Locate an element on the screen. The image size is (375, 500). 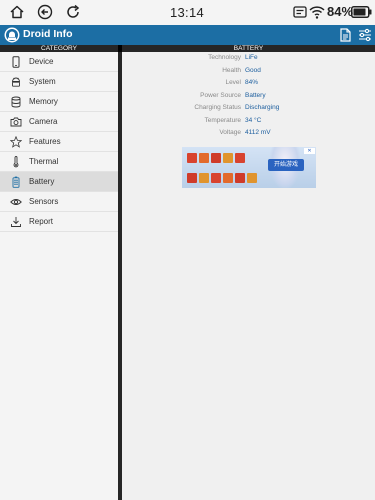
home-icon is located at coordinates (17, 12).